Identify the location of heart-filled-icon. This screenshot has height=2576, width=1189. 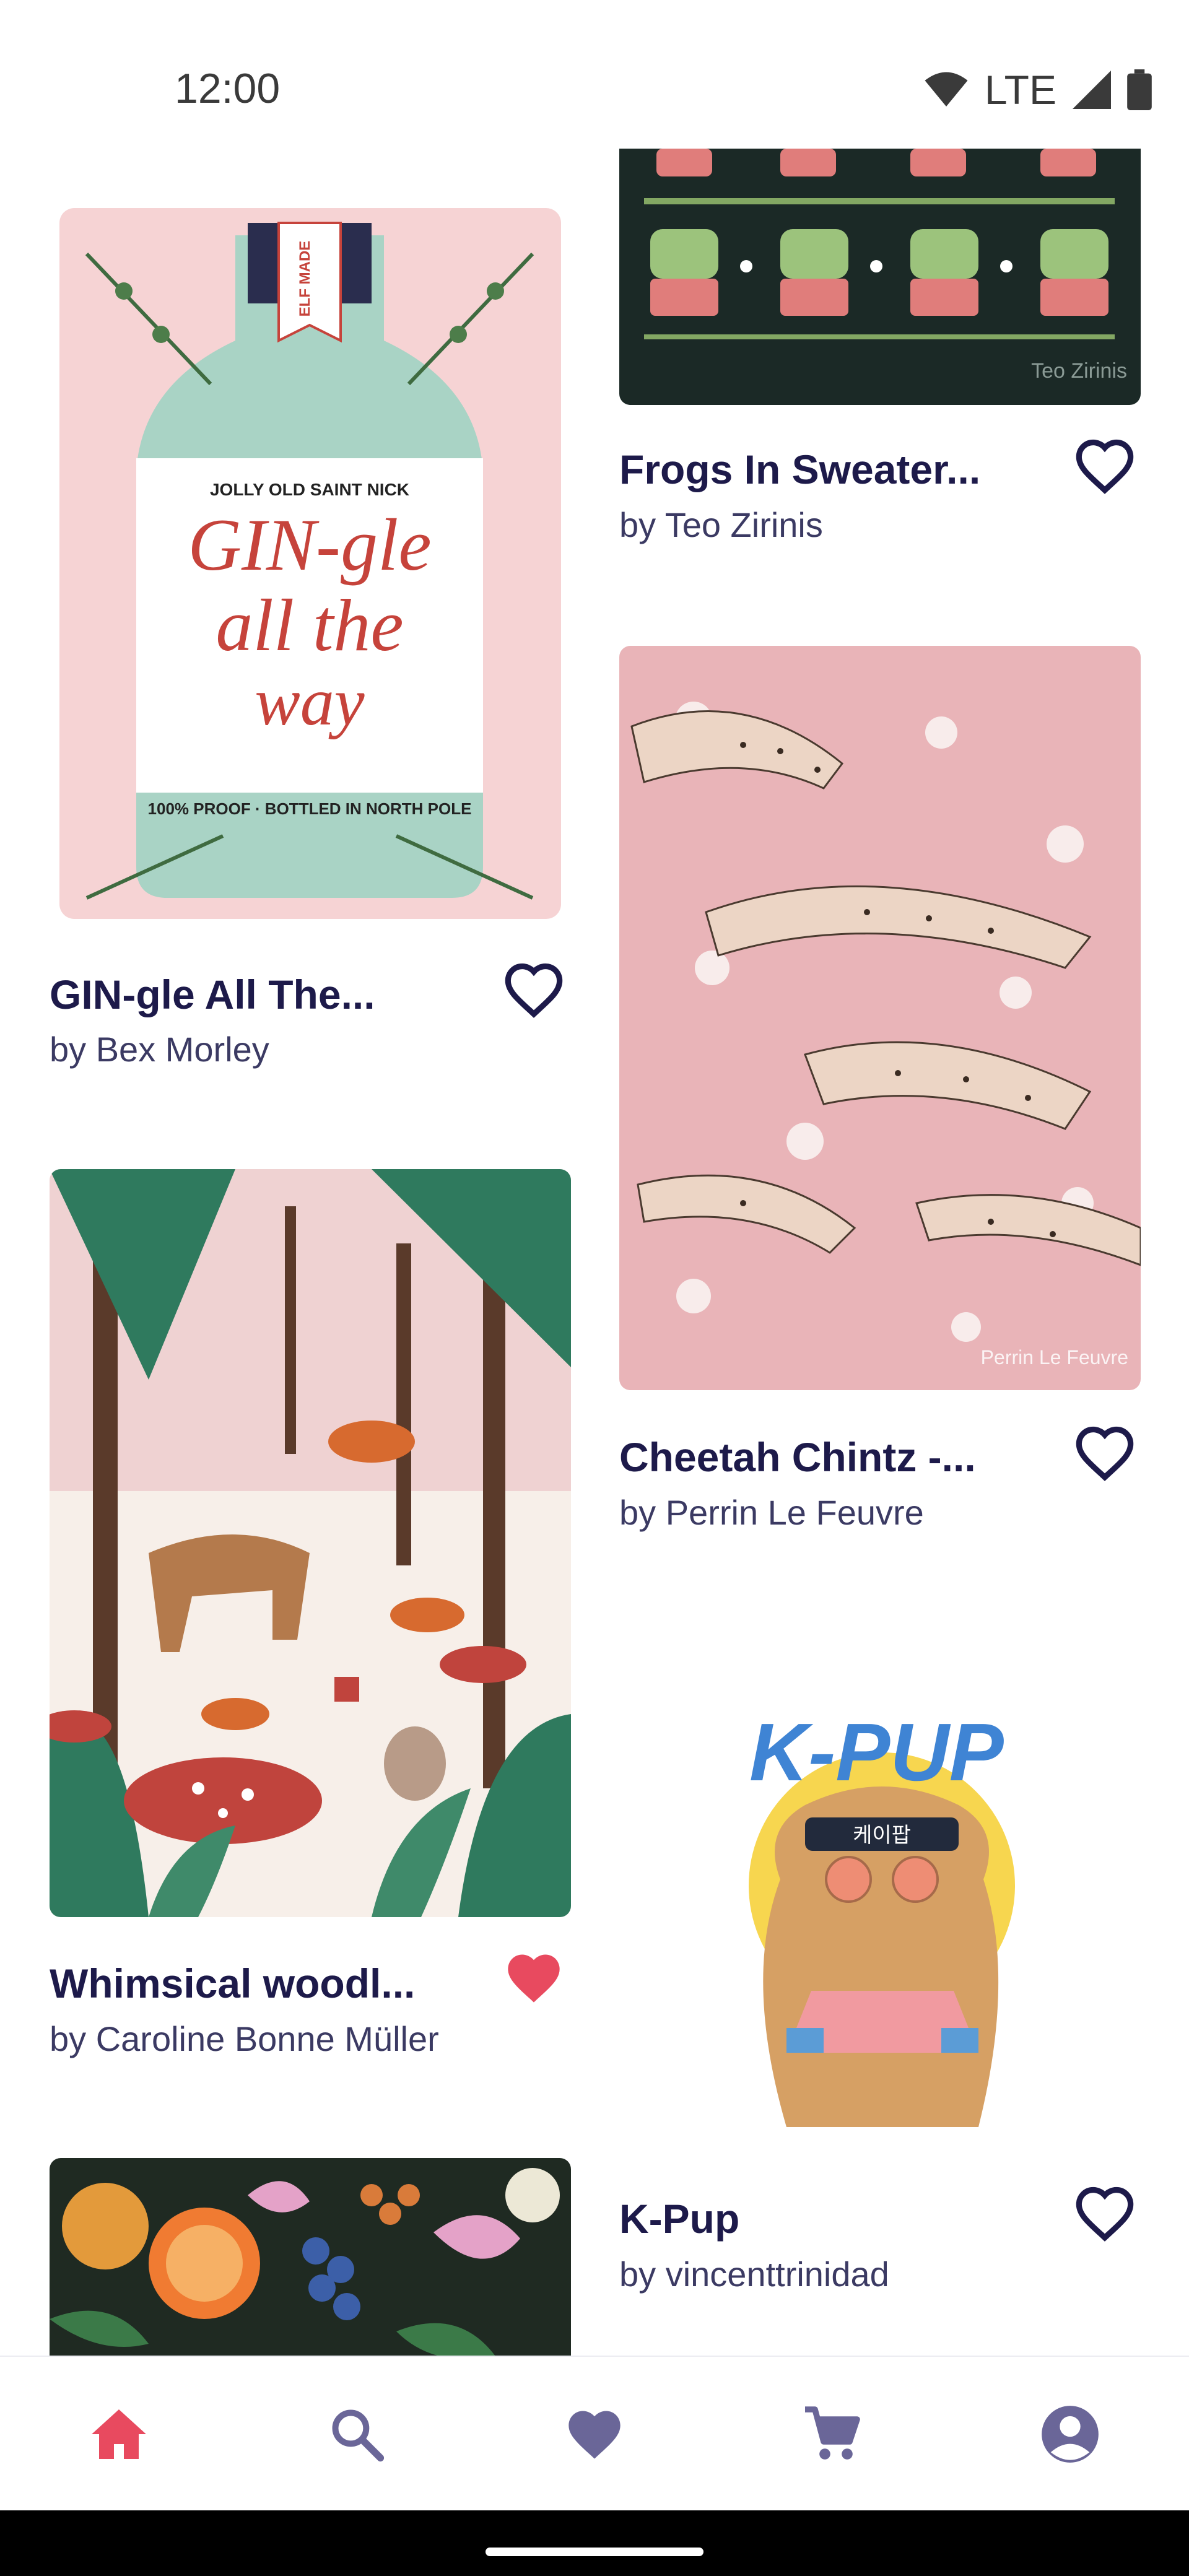
(534, 1978).